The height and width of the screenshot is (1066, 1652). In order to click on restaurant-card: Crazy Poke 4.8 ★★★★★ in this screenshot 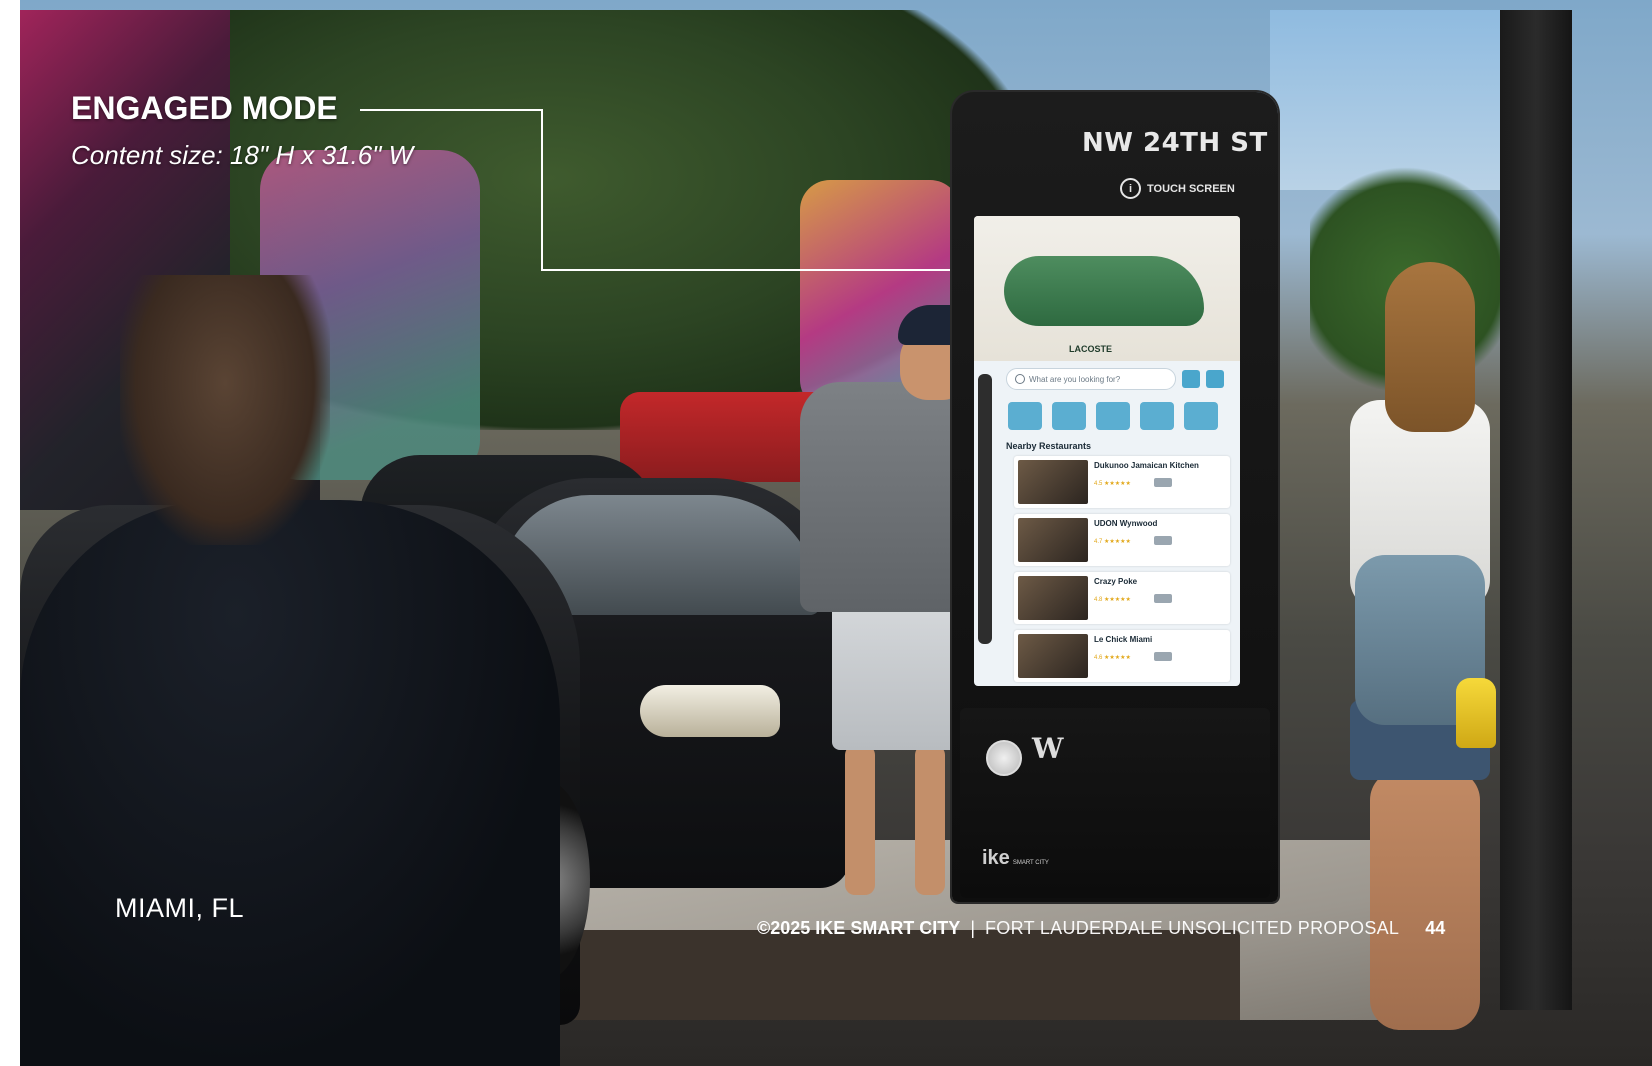, I will do `click(1122, 598)`.